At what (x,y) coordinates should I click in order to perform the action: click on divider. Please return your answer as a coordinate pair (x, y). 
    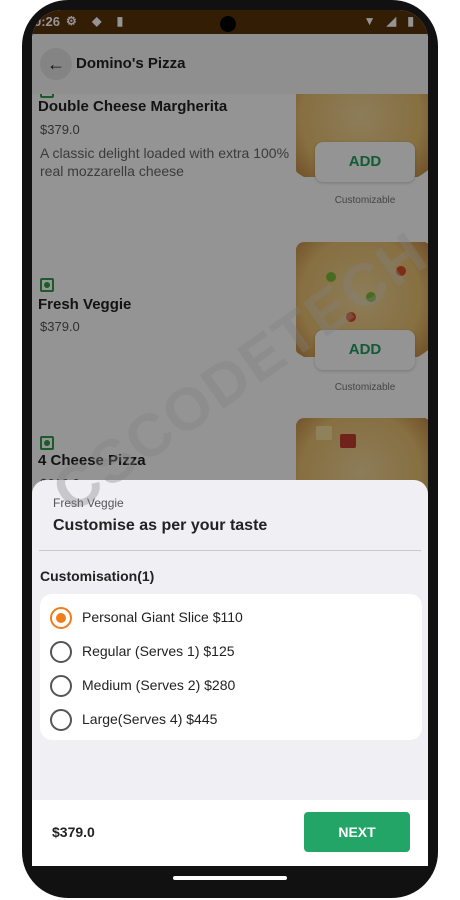
    Looking at the image, I should click on (230, 550).